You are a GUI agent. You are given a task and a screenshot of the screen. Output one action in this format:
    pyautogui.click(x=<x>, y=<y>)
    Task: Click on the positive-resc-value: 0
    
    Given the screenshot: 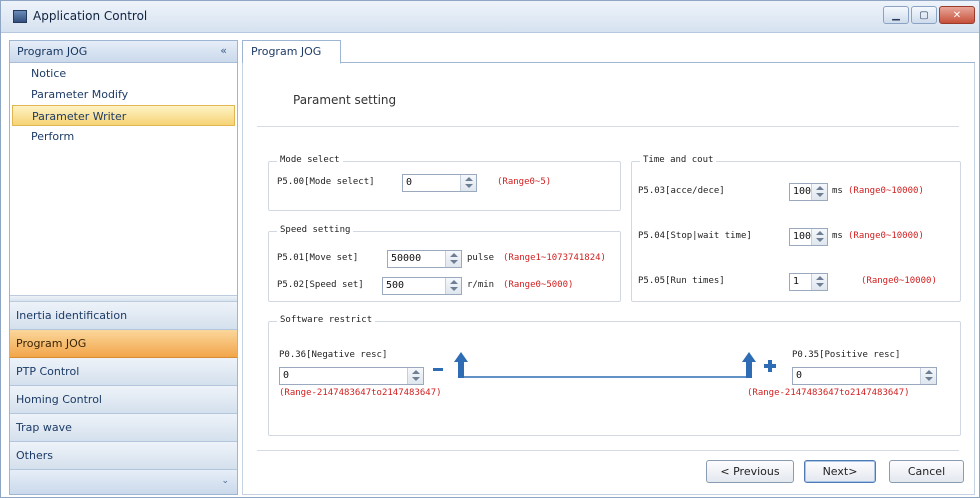 What is the action you would take?
    pyautogui.click(x=799, y=375)
    